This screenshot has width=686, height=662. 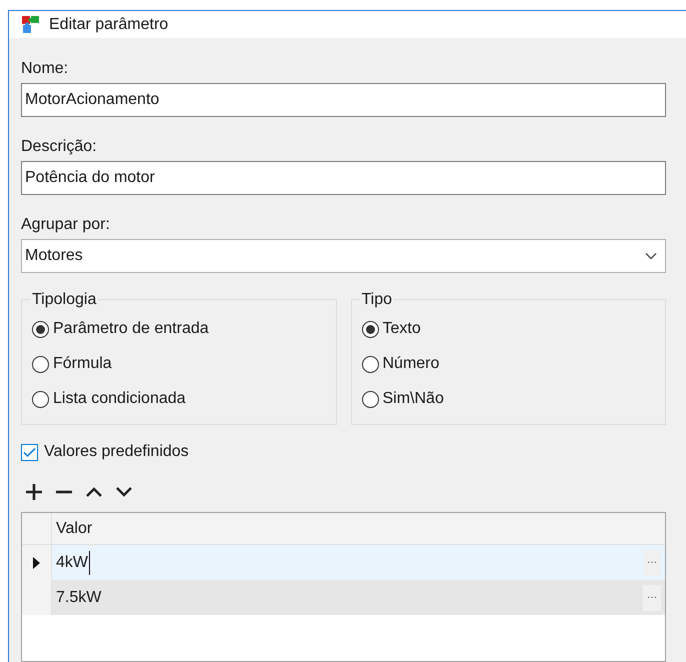 I want to click on column-header: Valor, so click(x=74, y=528).